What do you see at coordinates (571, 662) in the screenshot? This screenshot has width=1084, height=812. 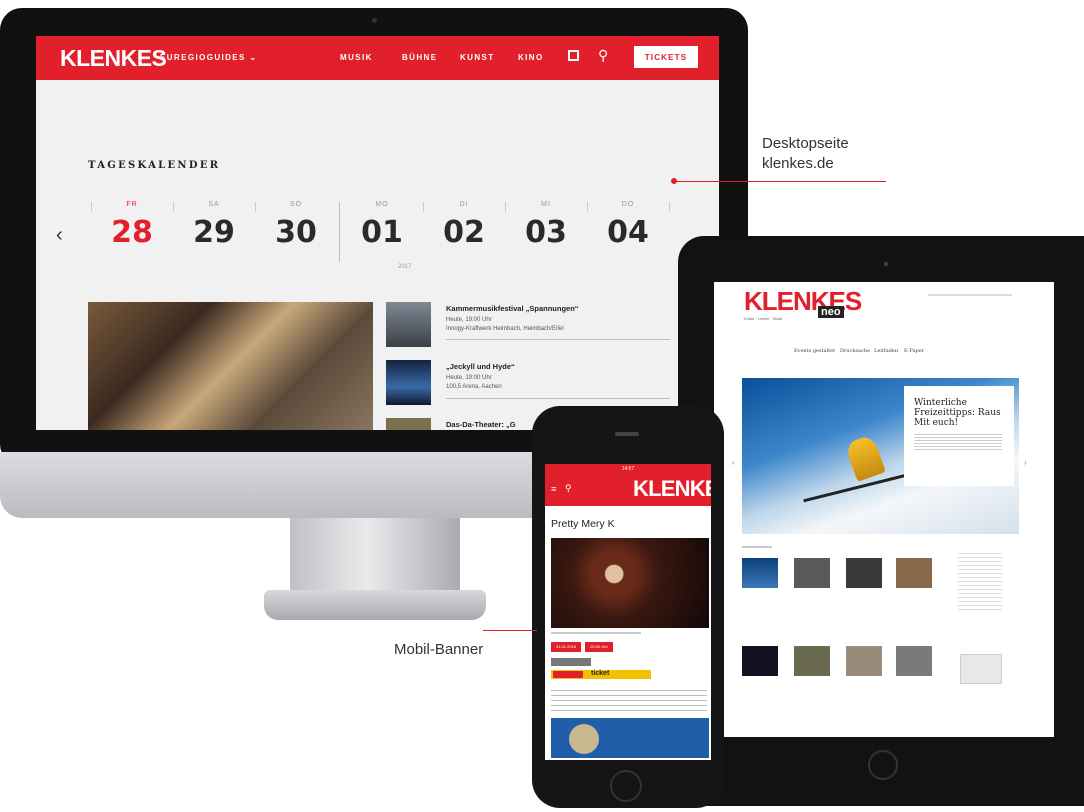 I see `tag-badge` at bounding box center [571, 662].